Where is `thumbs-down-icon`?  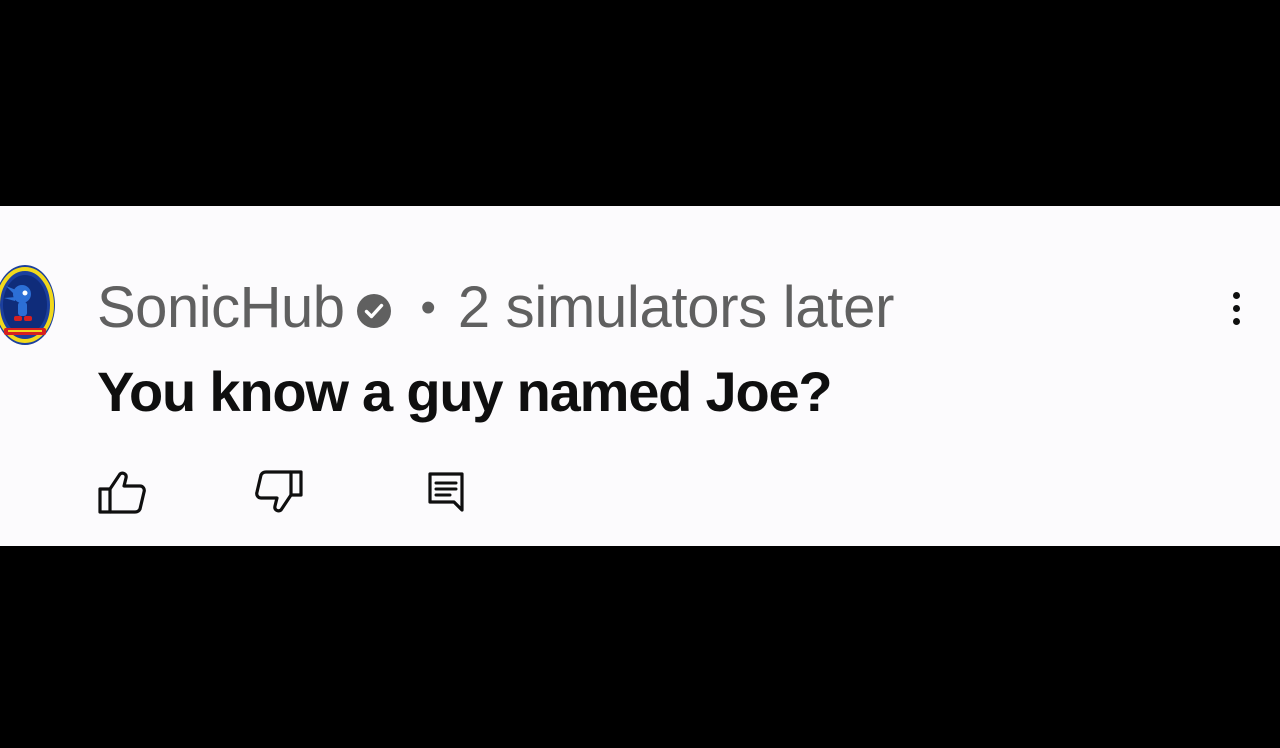
thumbs-down-icon is located at coordinates (279, 491).